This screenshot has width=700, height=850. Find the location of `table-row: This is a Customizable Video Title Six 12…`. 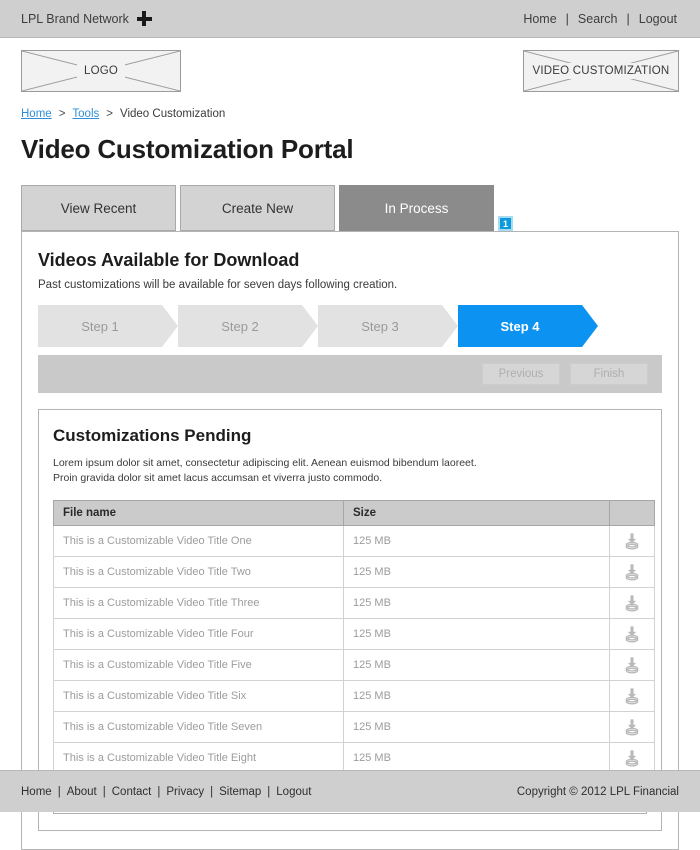

table-row: This is a Customizable Video Title Six 12… is located at coordinates (354, 696).